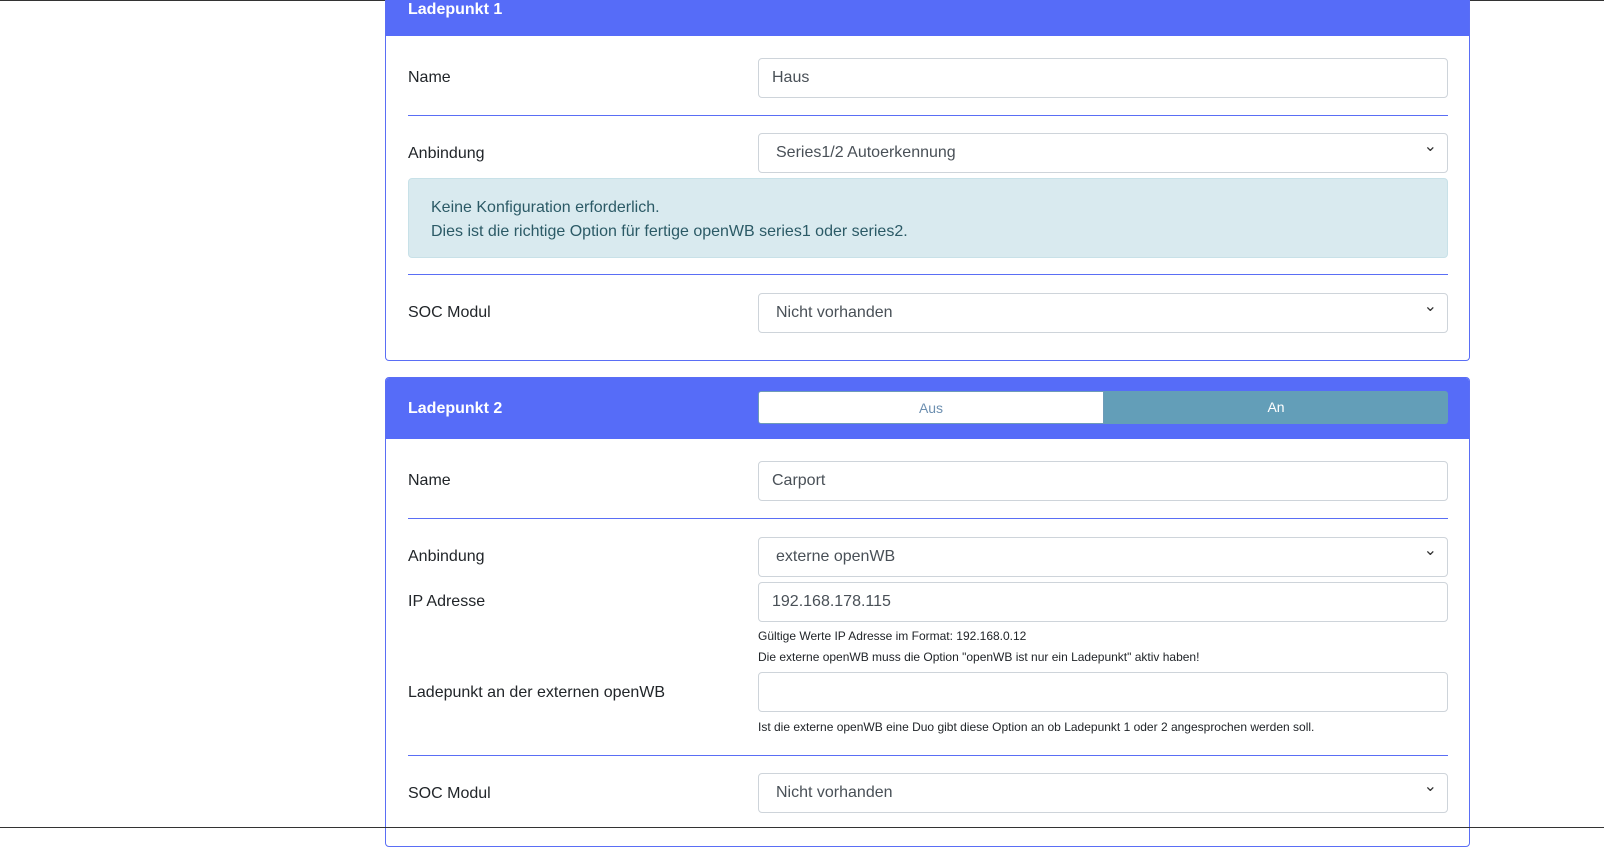 This screenshot has height=847, width=1604. What do you see at coordinates (1103, 554) in the screenshot?
I see `anbindung-select: externe openWB` at bounding box center [1103, 554].